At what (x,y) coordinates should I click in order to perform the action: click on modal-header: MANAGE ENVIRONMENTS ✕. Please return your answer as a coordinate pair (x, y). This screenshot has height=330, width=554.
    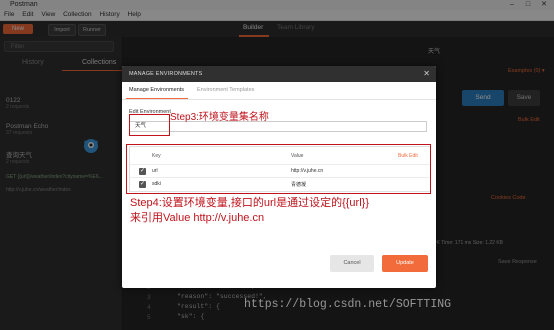
    Looking at the image, I should click on (279, 74).